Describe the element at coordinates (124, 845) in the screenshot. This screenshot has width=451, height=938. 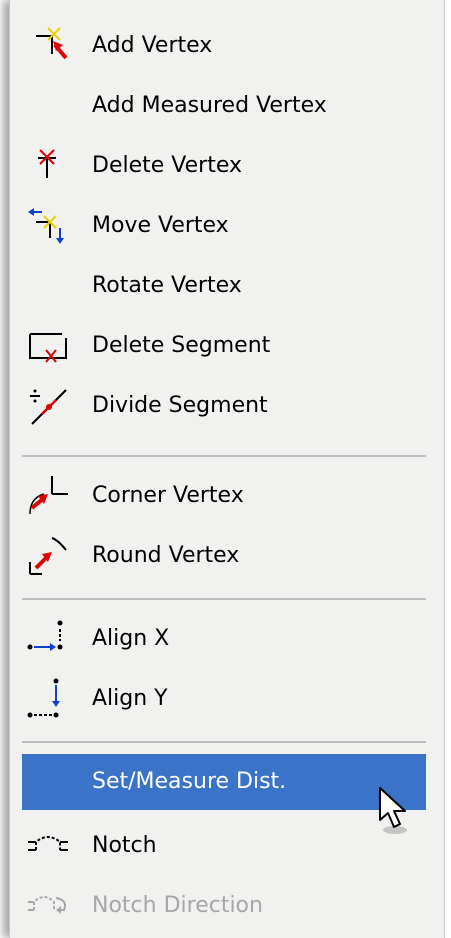
I see `menu-item-label: Notch` at that location.